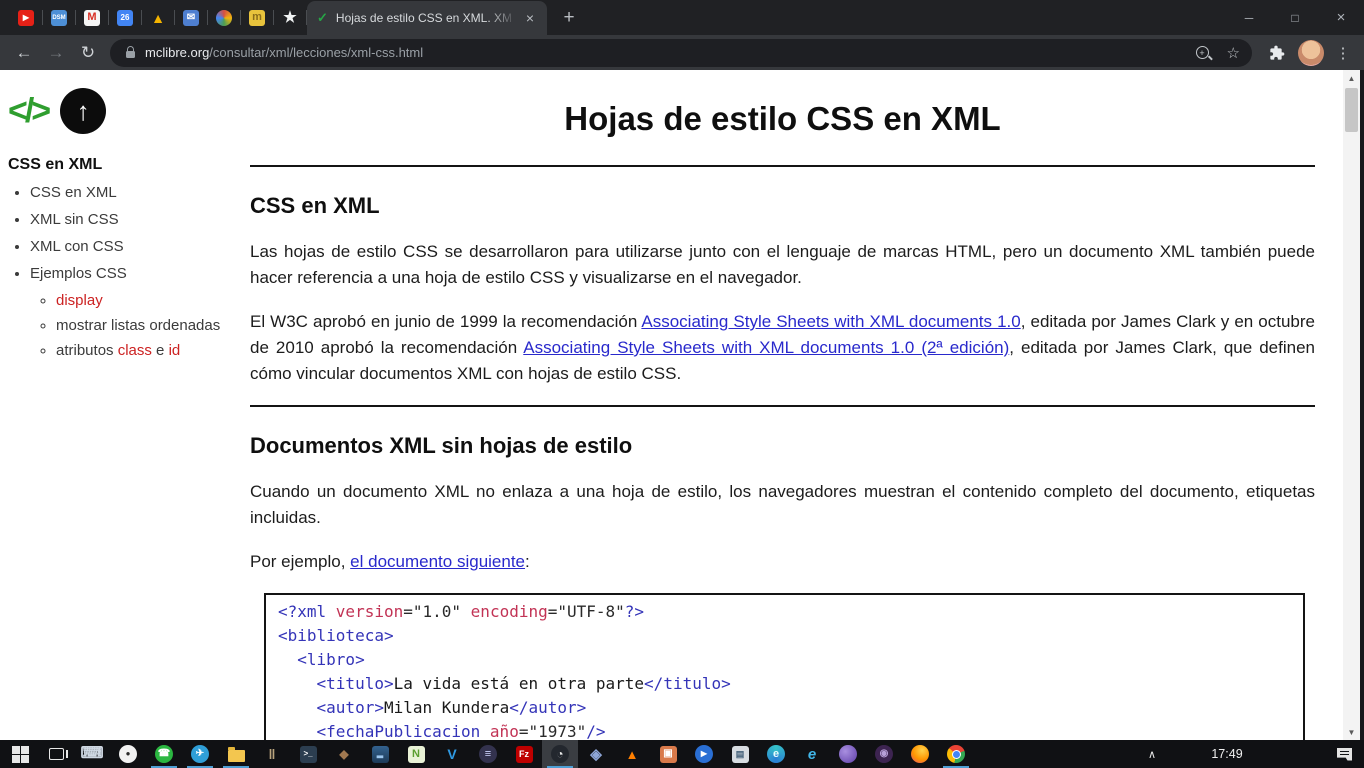  I want to click on internet-explorer-glyph: e, so click(812, 754).